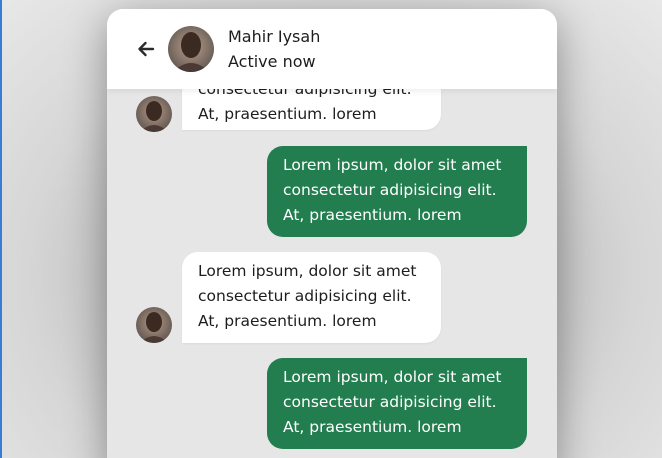 The height and width of the screenshot is (458, 662). Describe the element at coordinates (274, 36) in the screenshot. I see `contact-name: Mahir Iysah` at that location.